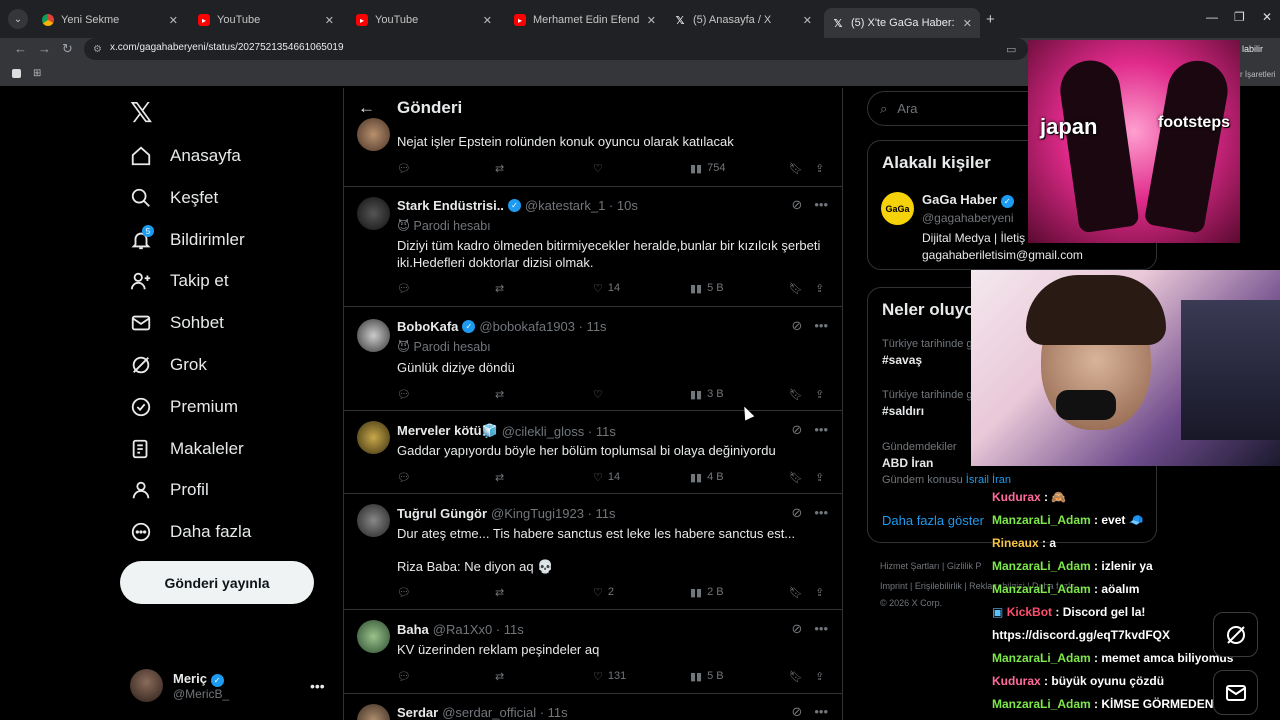 This screenshot has width=1280, height=720. What do you see at coordinates (1011, 49) in the screenshot?
I see `cast-icon: ▭` at bounding box center [1011, 49].